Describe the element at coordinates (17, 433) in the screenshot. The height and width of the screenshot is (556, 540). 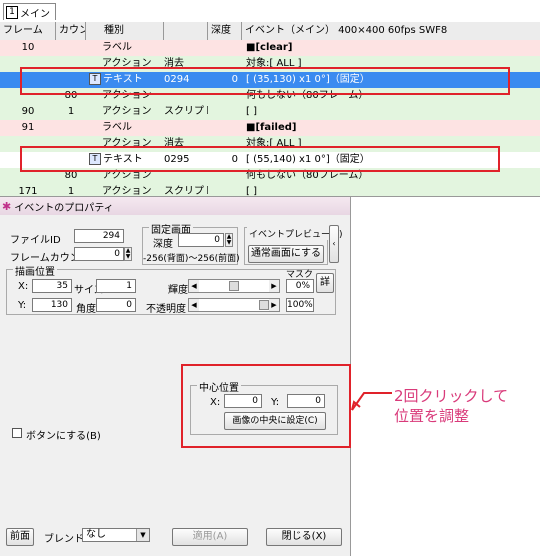
I see `button-checkbox` at that location.